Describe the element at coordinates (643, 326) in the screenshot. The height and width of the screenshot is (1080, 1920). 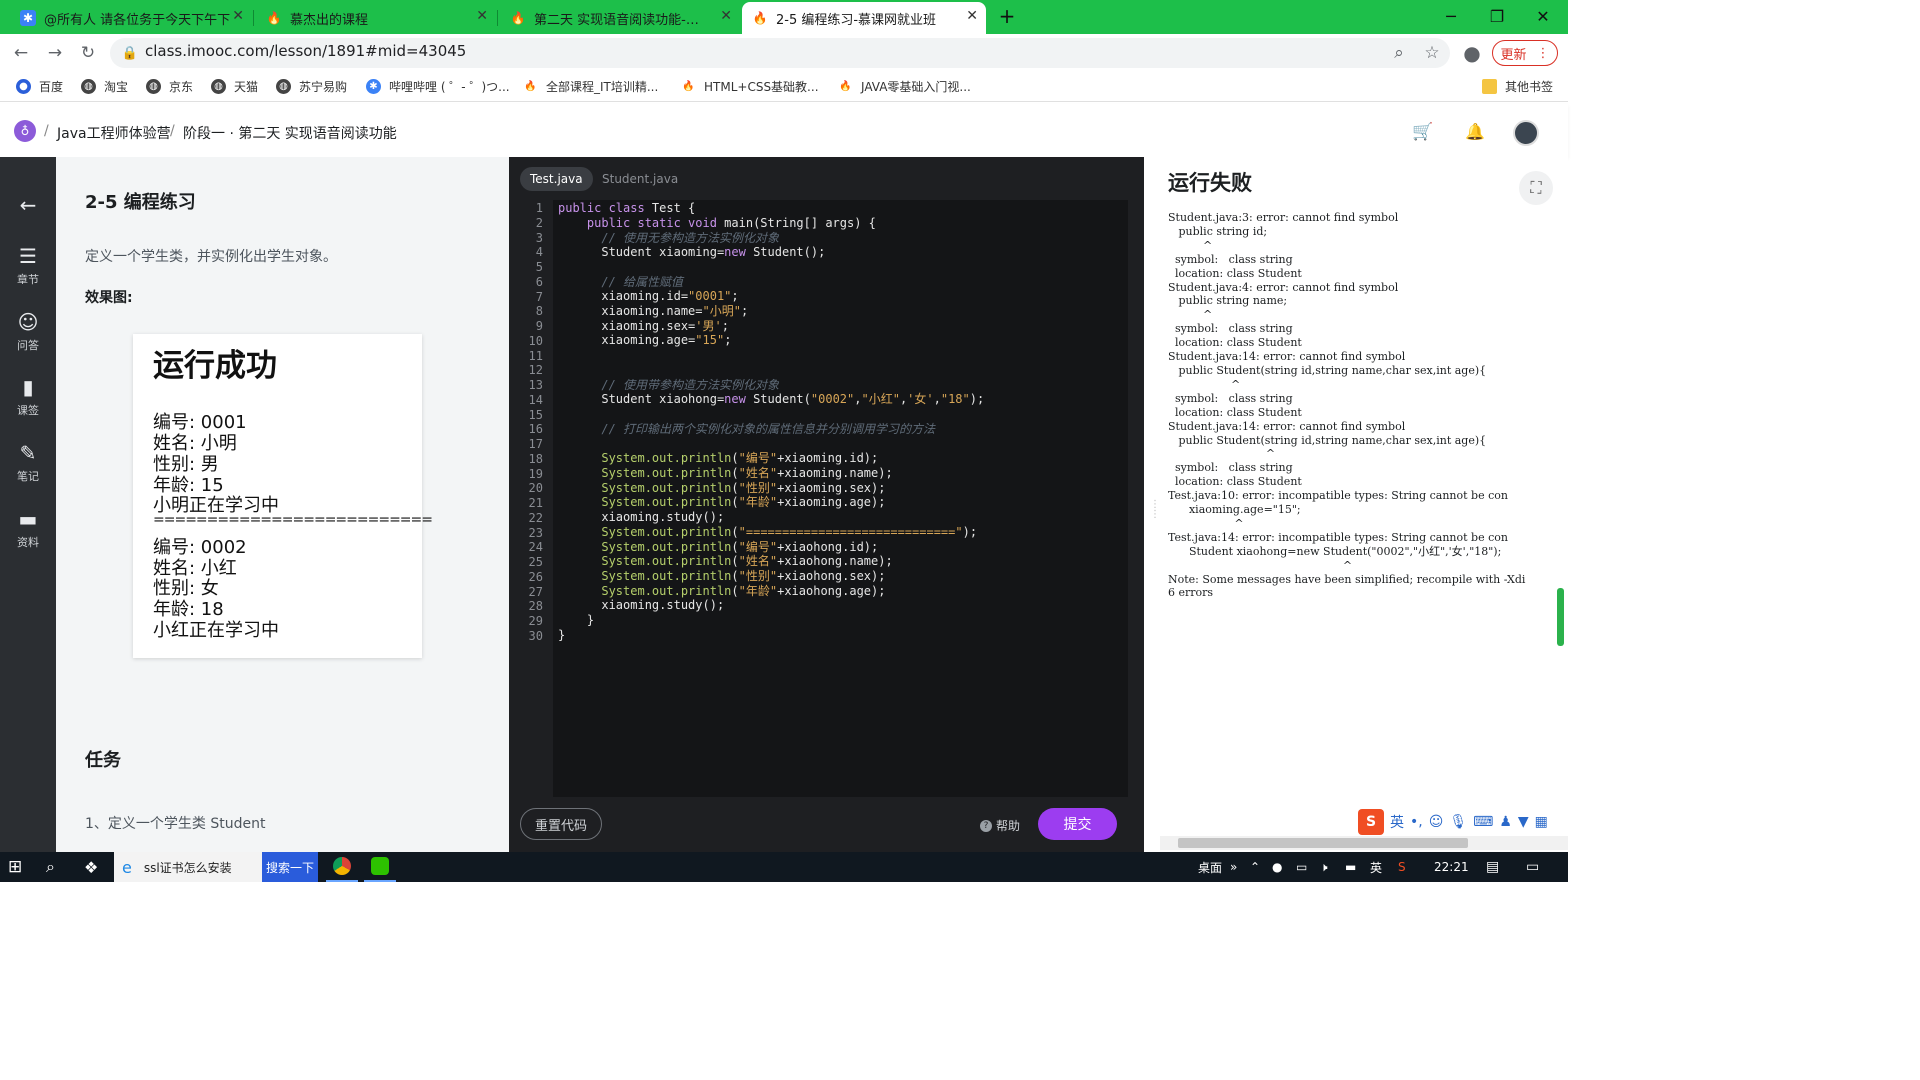
I see `code-line: xiaoming.sex='男';` at that location.